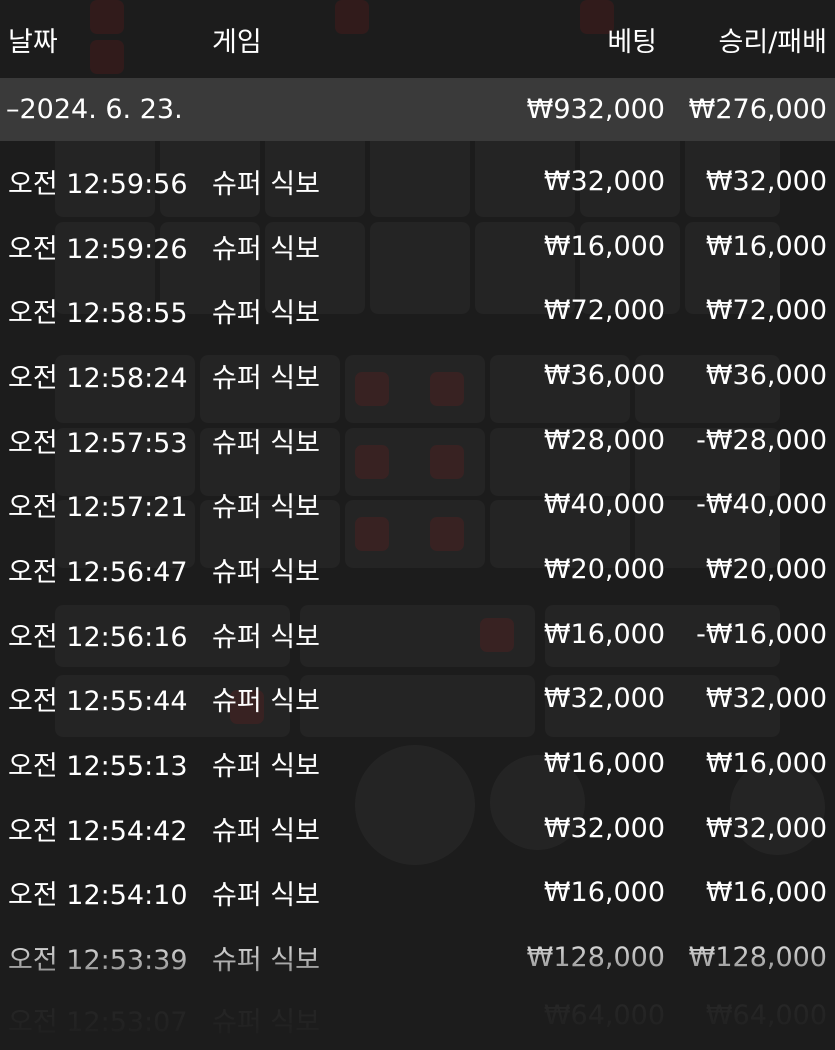 The height and width of the screenshot is (1050, 835). Describe the element at coordinates (237, 39) in the screenshot. I see `column-header-game: 게임` at that location.